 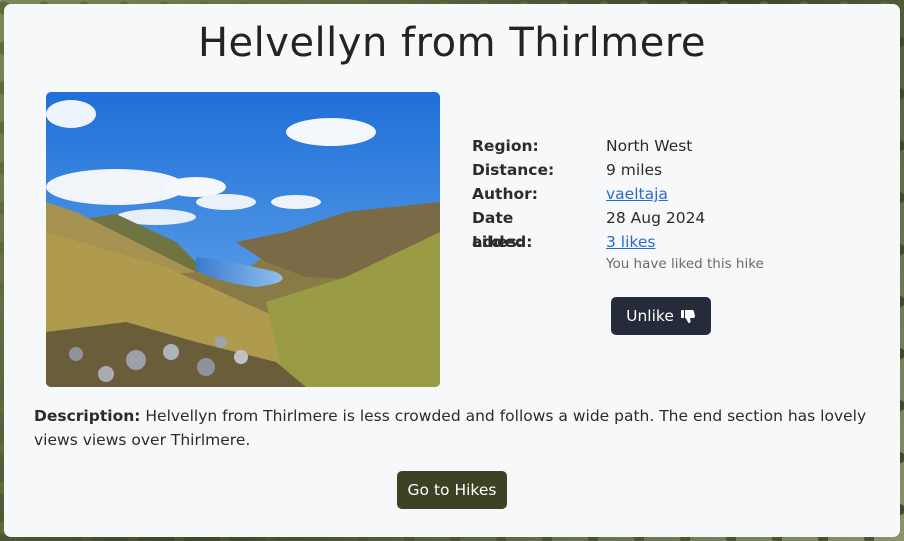 I want to click on region-label: Region:, so click(x=505, y=146).